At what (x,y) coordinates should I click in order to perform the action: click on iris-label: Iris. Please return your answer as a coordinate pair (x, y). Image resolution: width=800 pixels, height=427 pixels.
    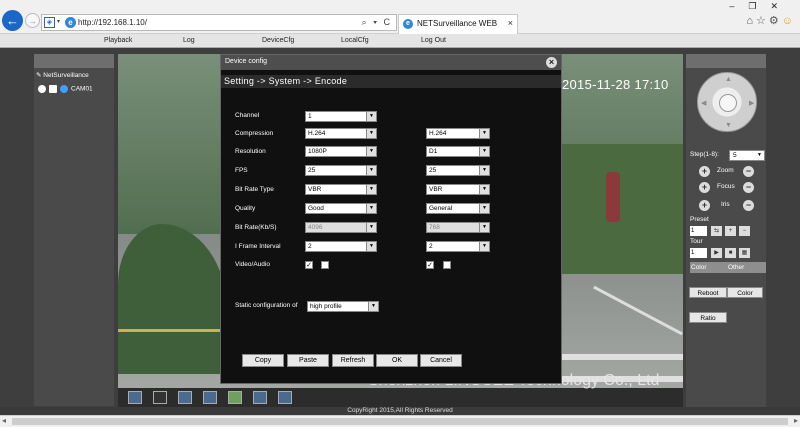
    Looking at the image, I should click on (725, 204).